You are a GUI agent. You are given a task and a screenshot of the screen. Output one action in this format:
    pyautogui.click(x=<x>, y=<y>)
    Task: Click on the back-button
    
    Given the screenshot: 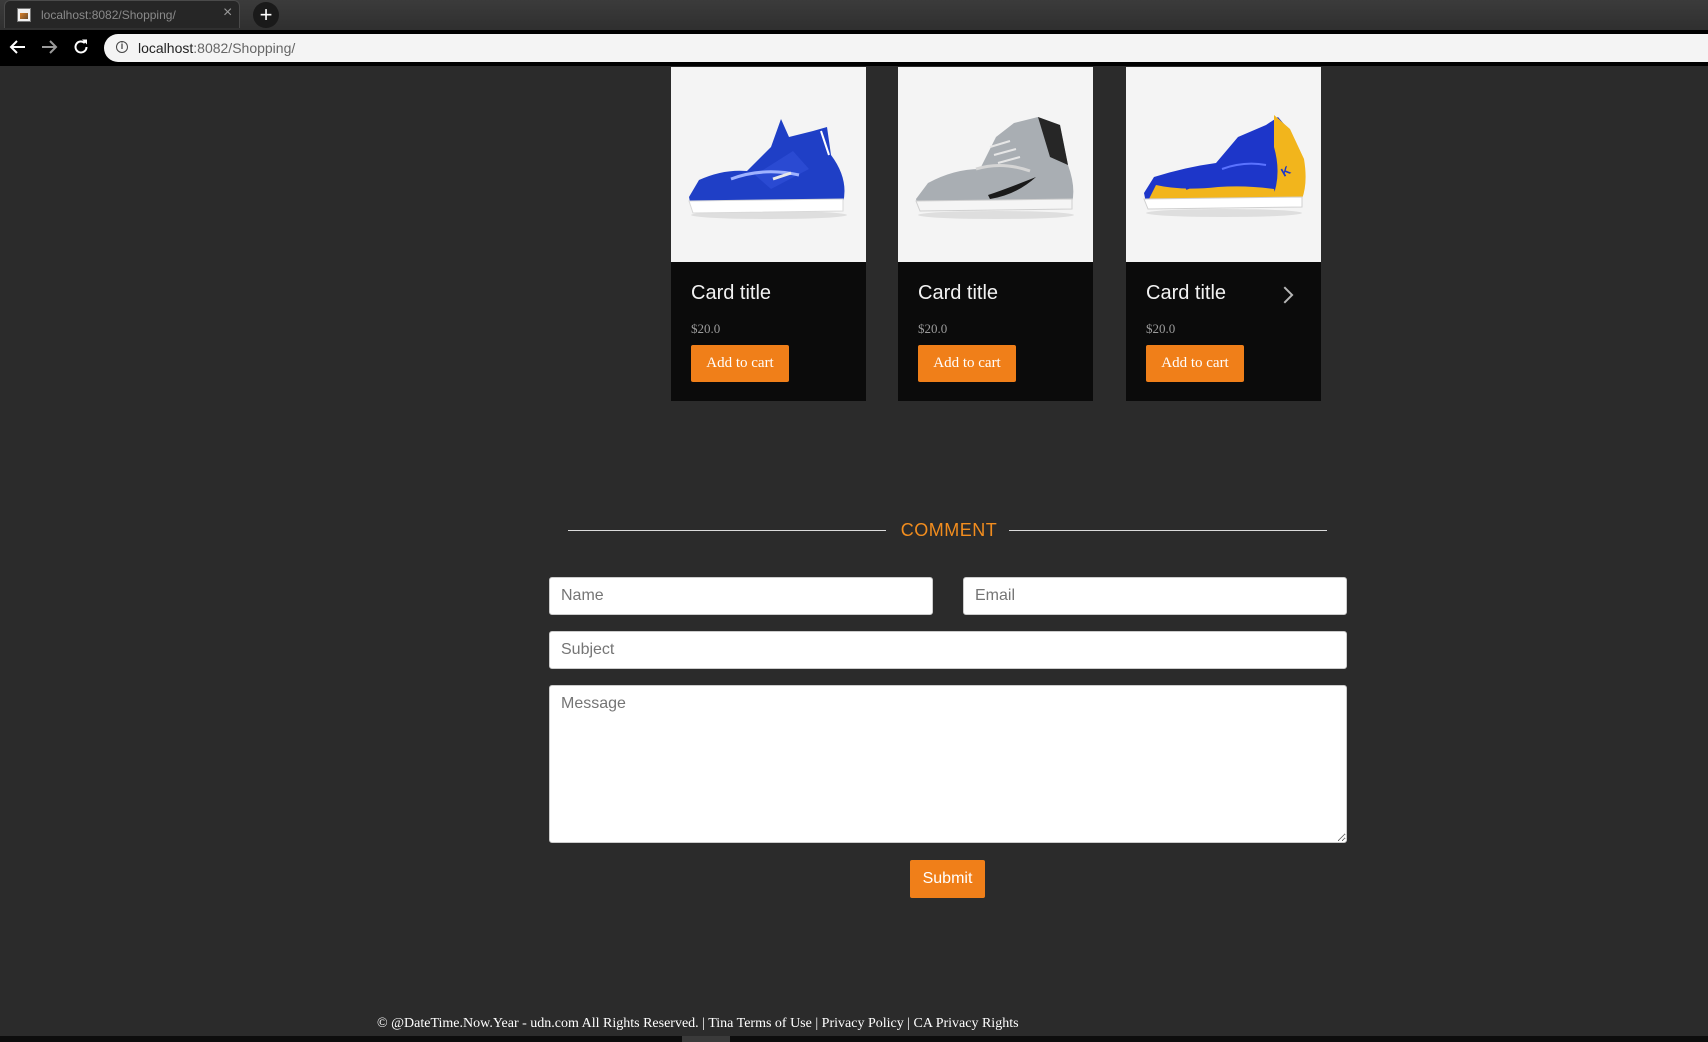 What is the action you would take?
    pyautogui.click(x=18, y=47)
    